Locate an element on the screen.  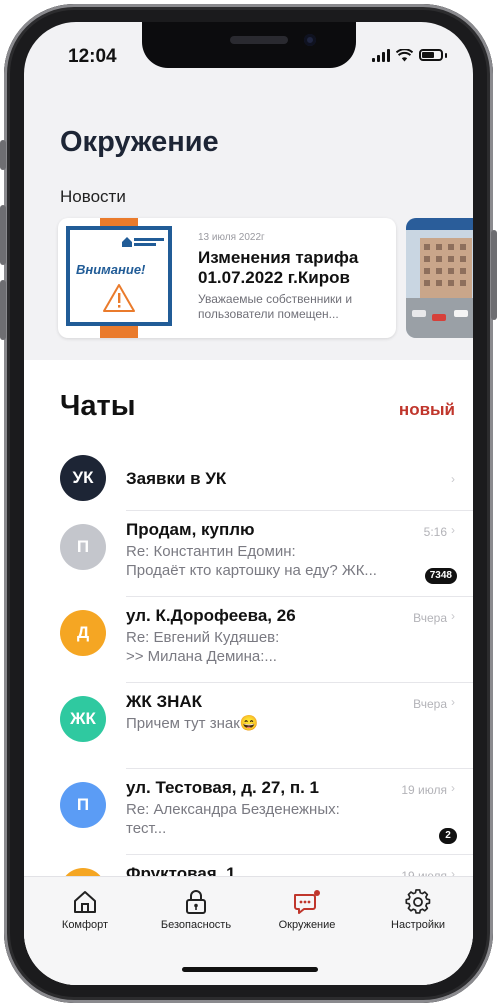
news-section-label: Новости is located at coordinates (93, 196).